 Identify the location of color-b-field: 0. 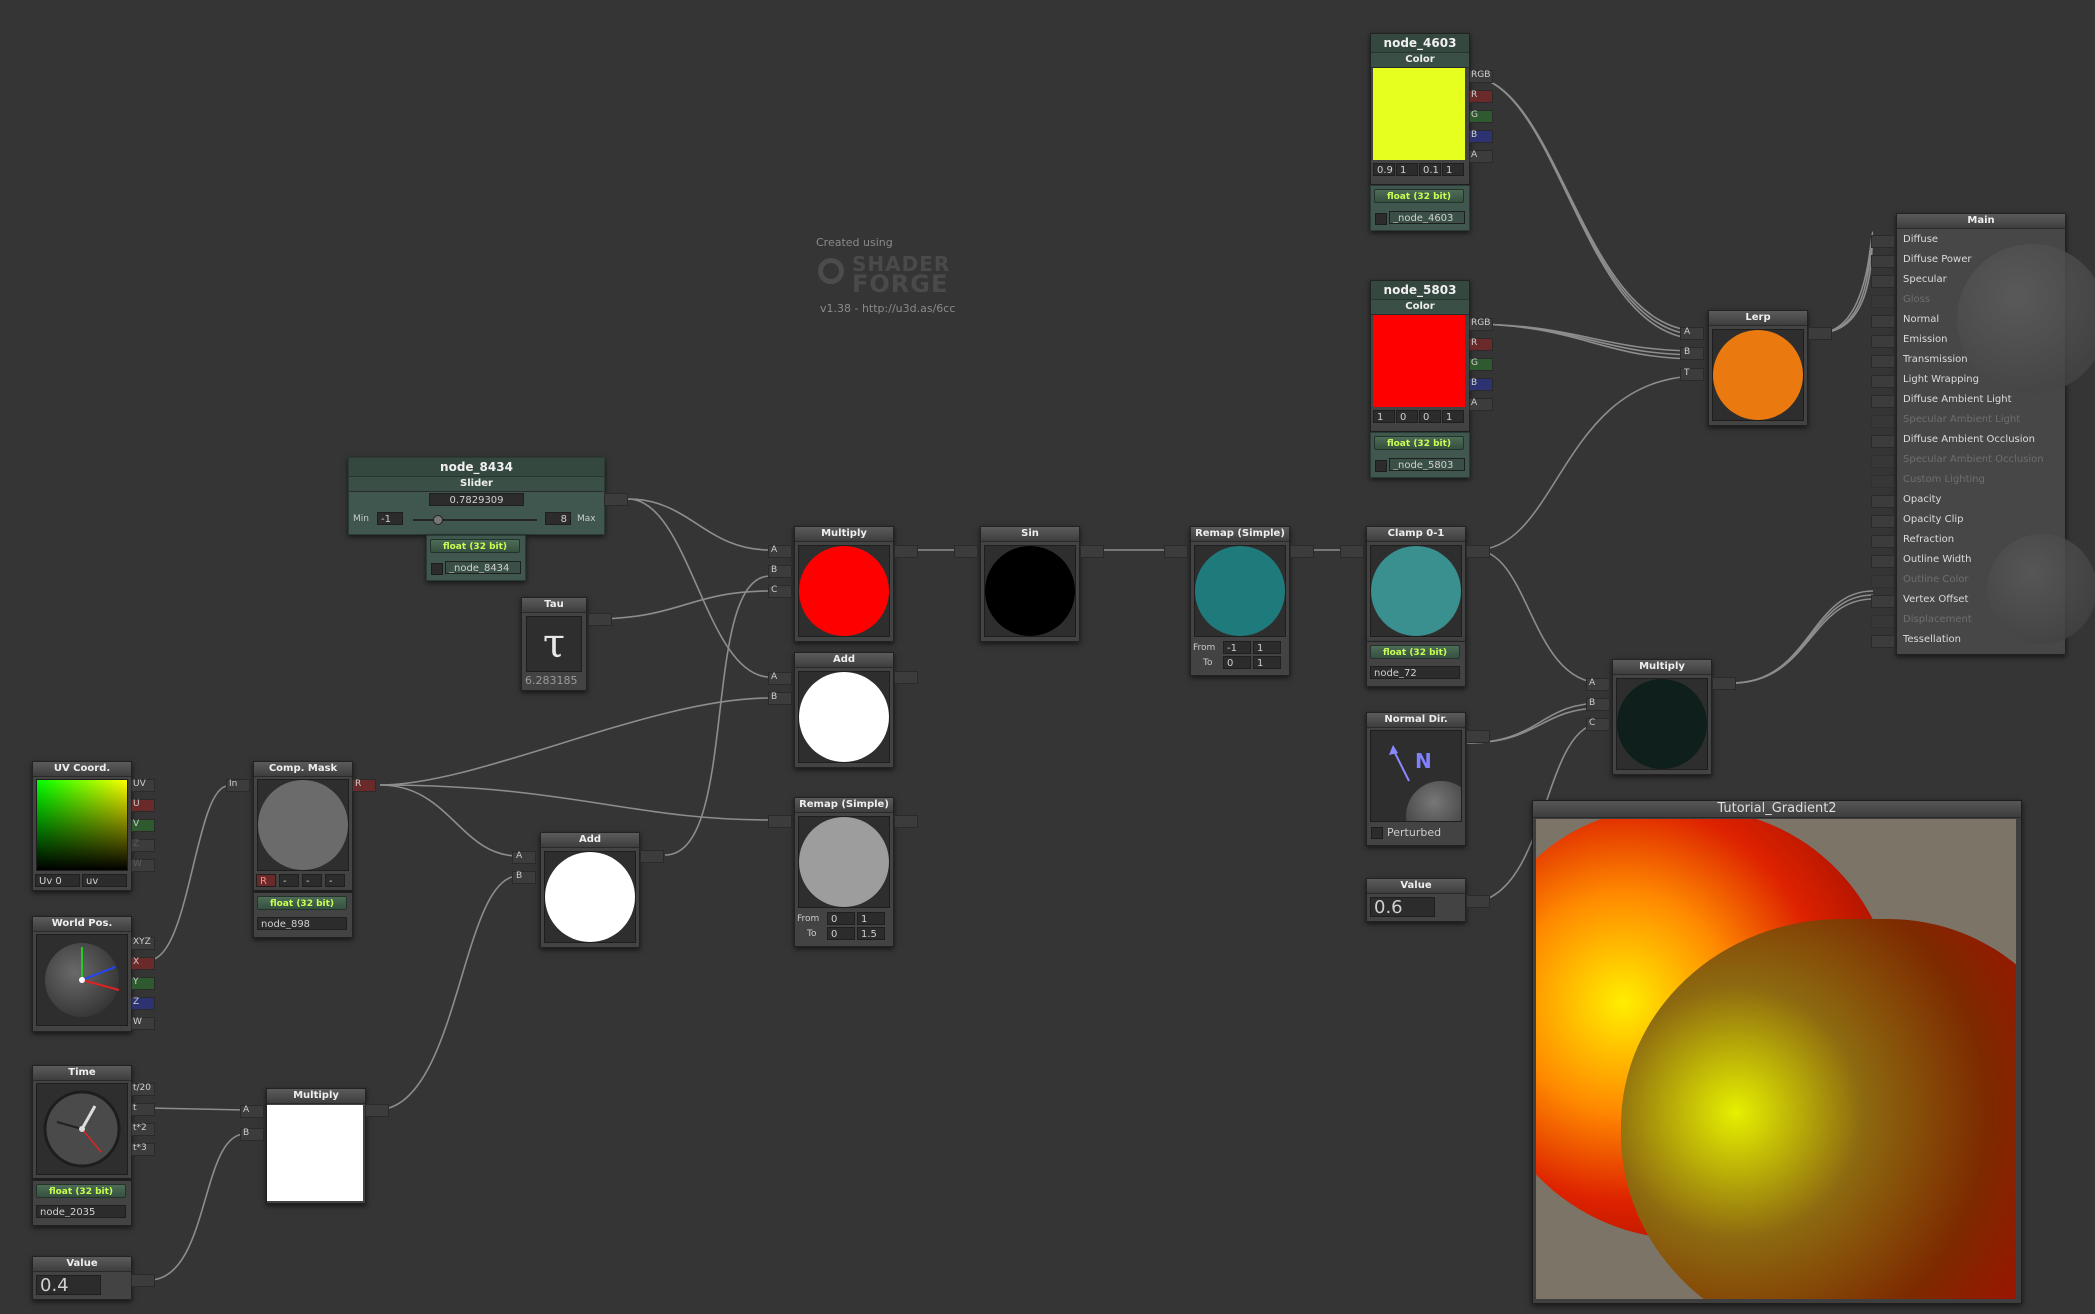
(1430, 416).